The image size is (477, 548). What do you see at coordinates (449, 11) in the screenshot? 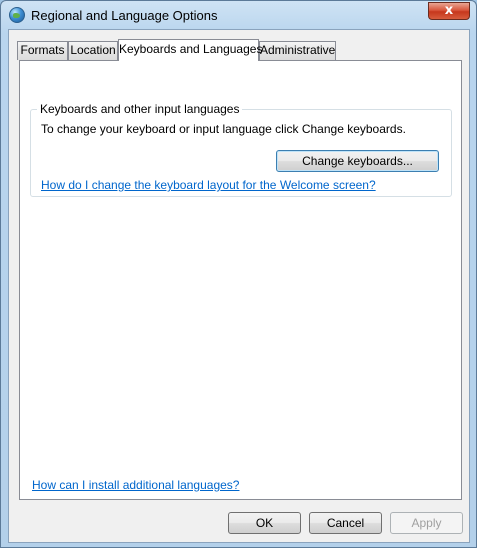
I see `close-button: x` at bounding box center [449, 11].